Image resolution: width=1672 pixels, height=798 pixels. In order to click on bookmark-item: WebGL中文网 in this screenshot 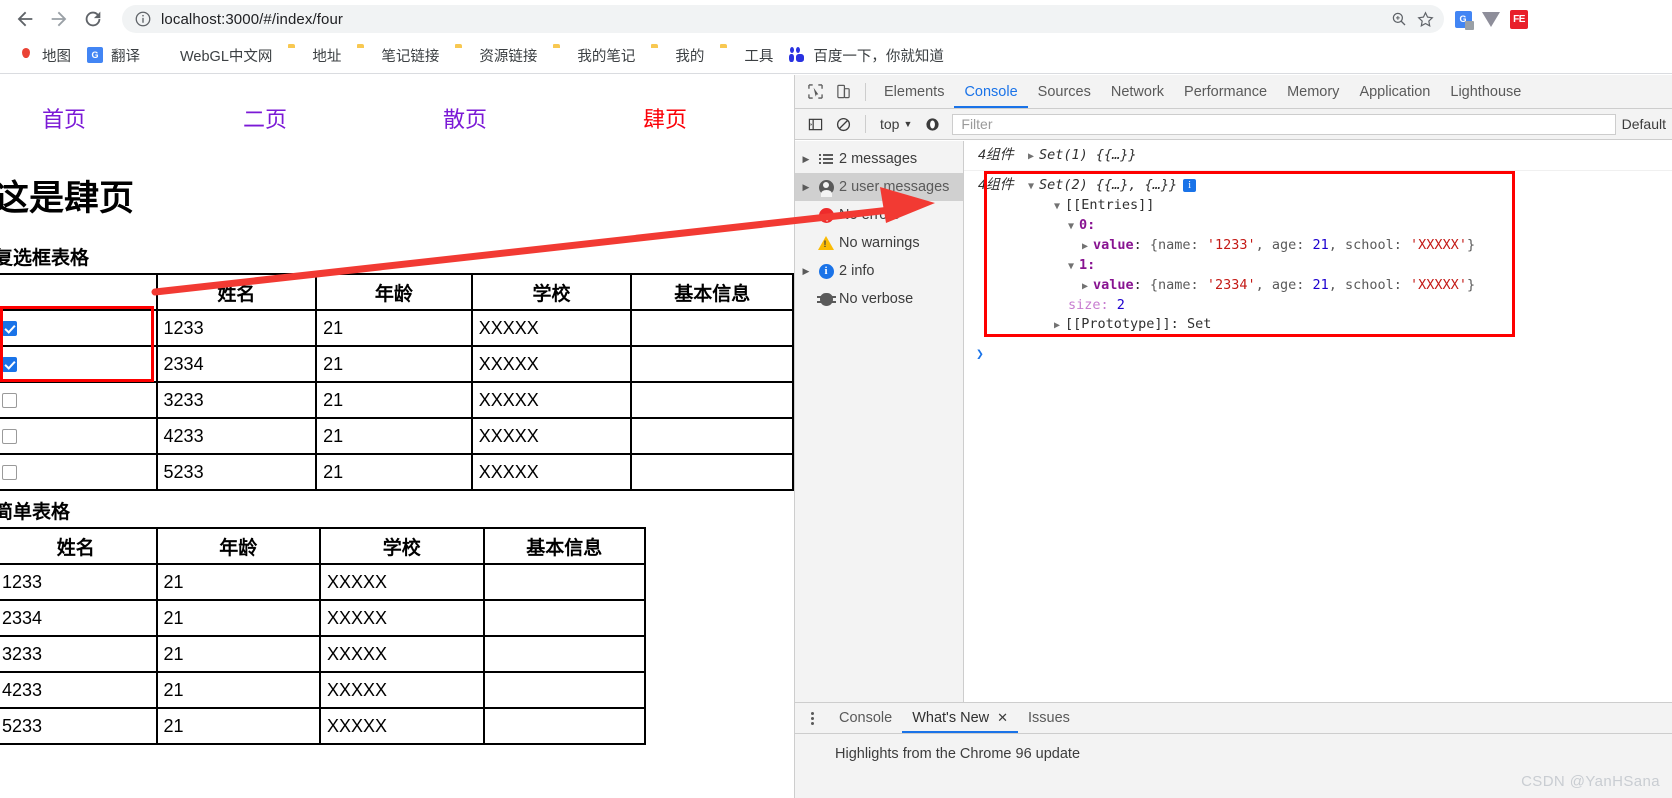, I will do `click(214, 56)`.